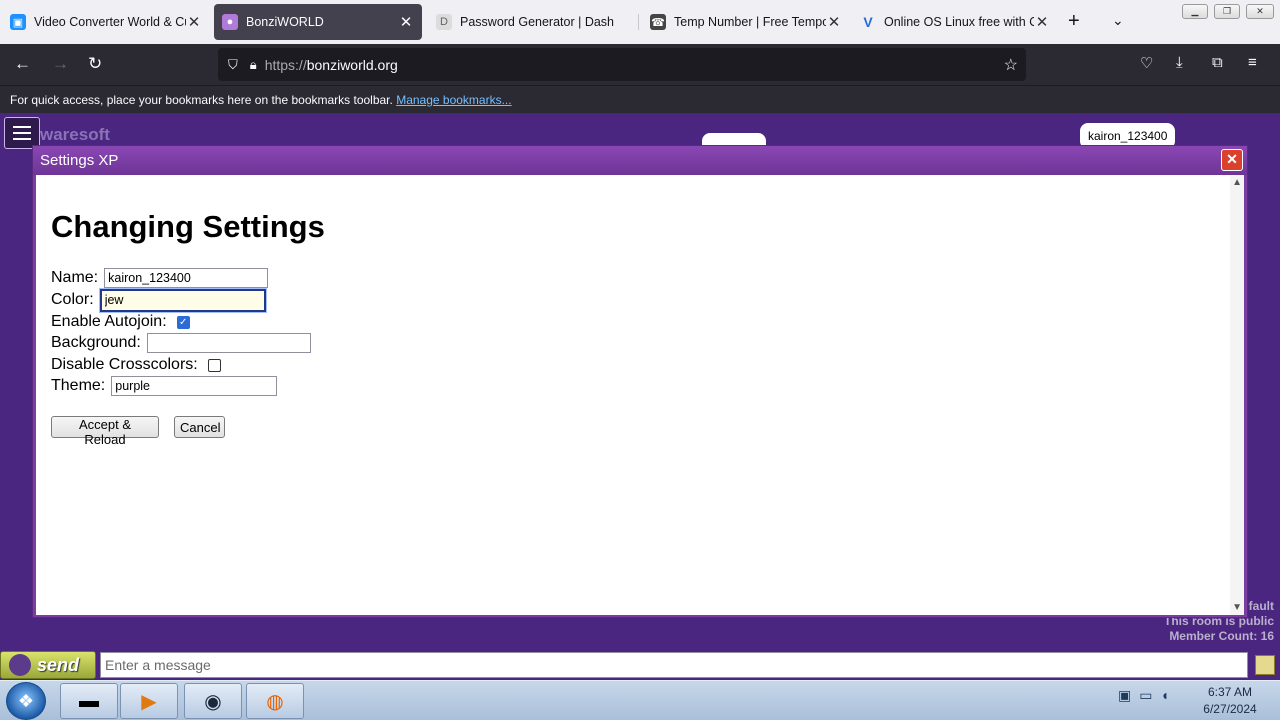  Describe the element at coordinates (640, 160) in the screenshot. I see `dialog-titlebar: Settings XP ✕` at that location.